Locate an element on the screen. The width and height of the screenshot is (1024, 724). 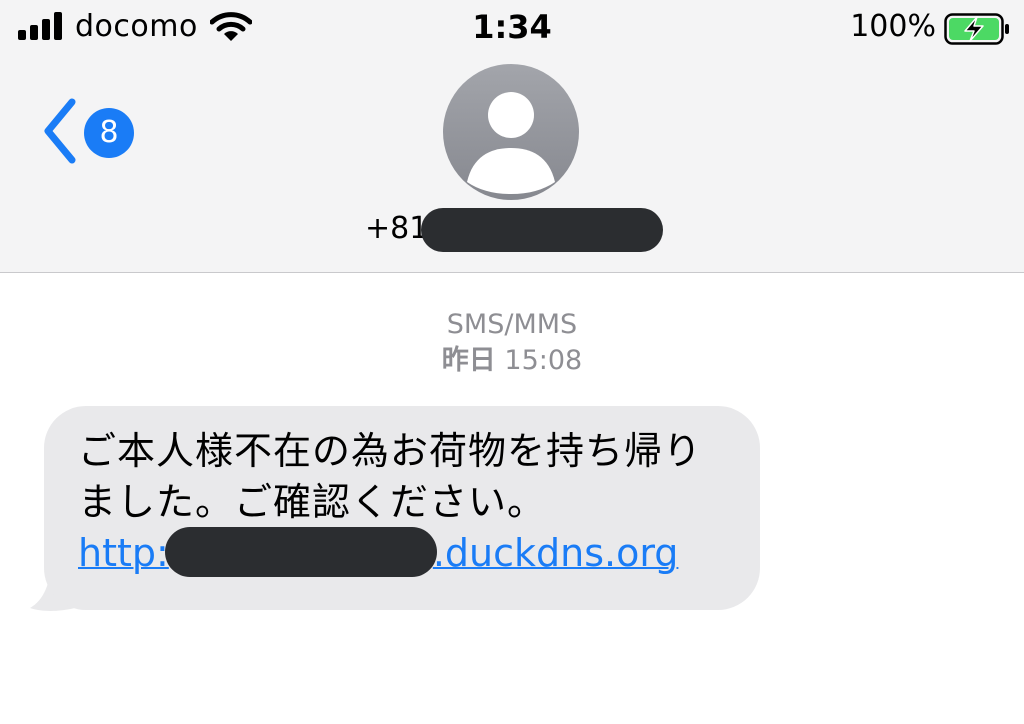
status-bar: docomo 1:34 100% is located at coordinates (512, 28).